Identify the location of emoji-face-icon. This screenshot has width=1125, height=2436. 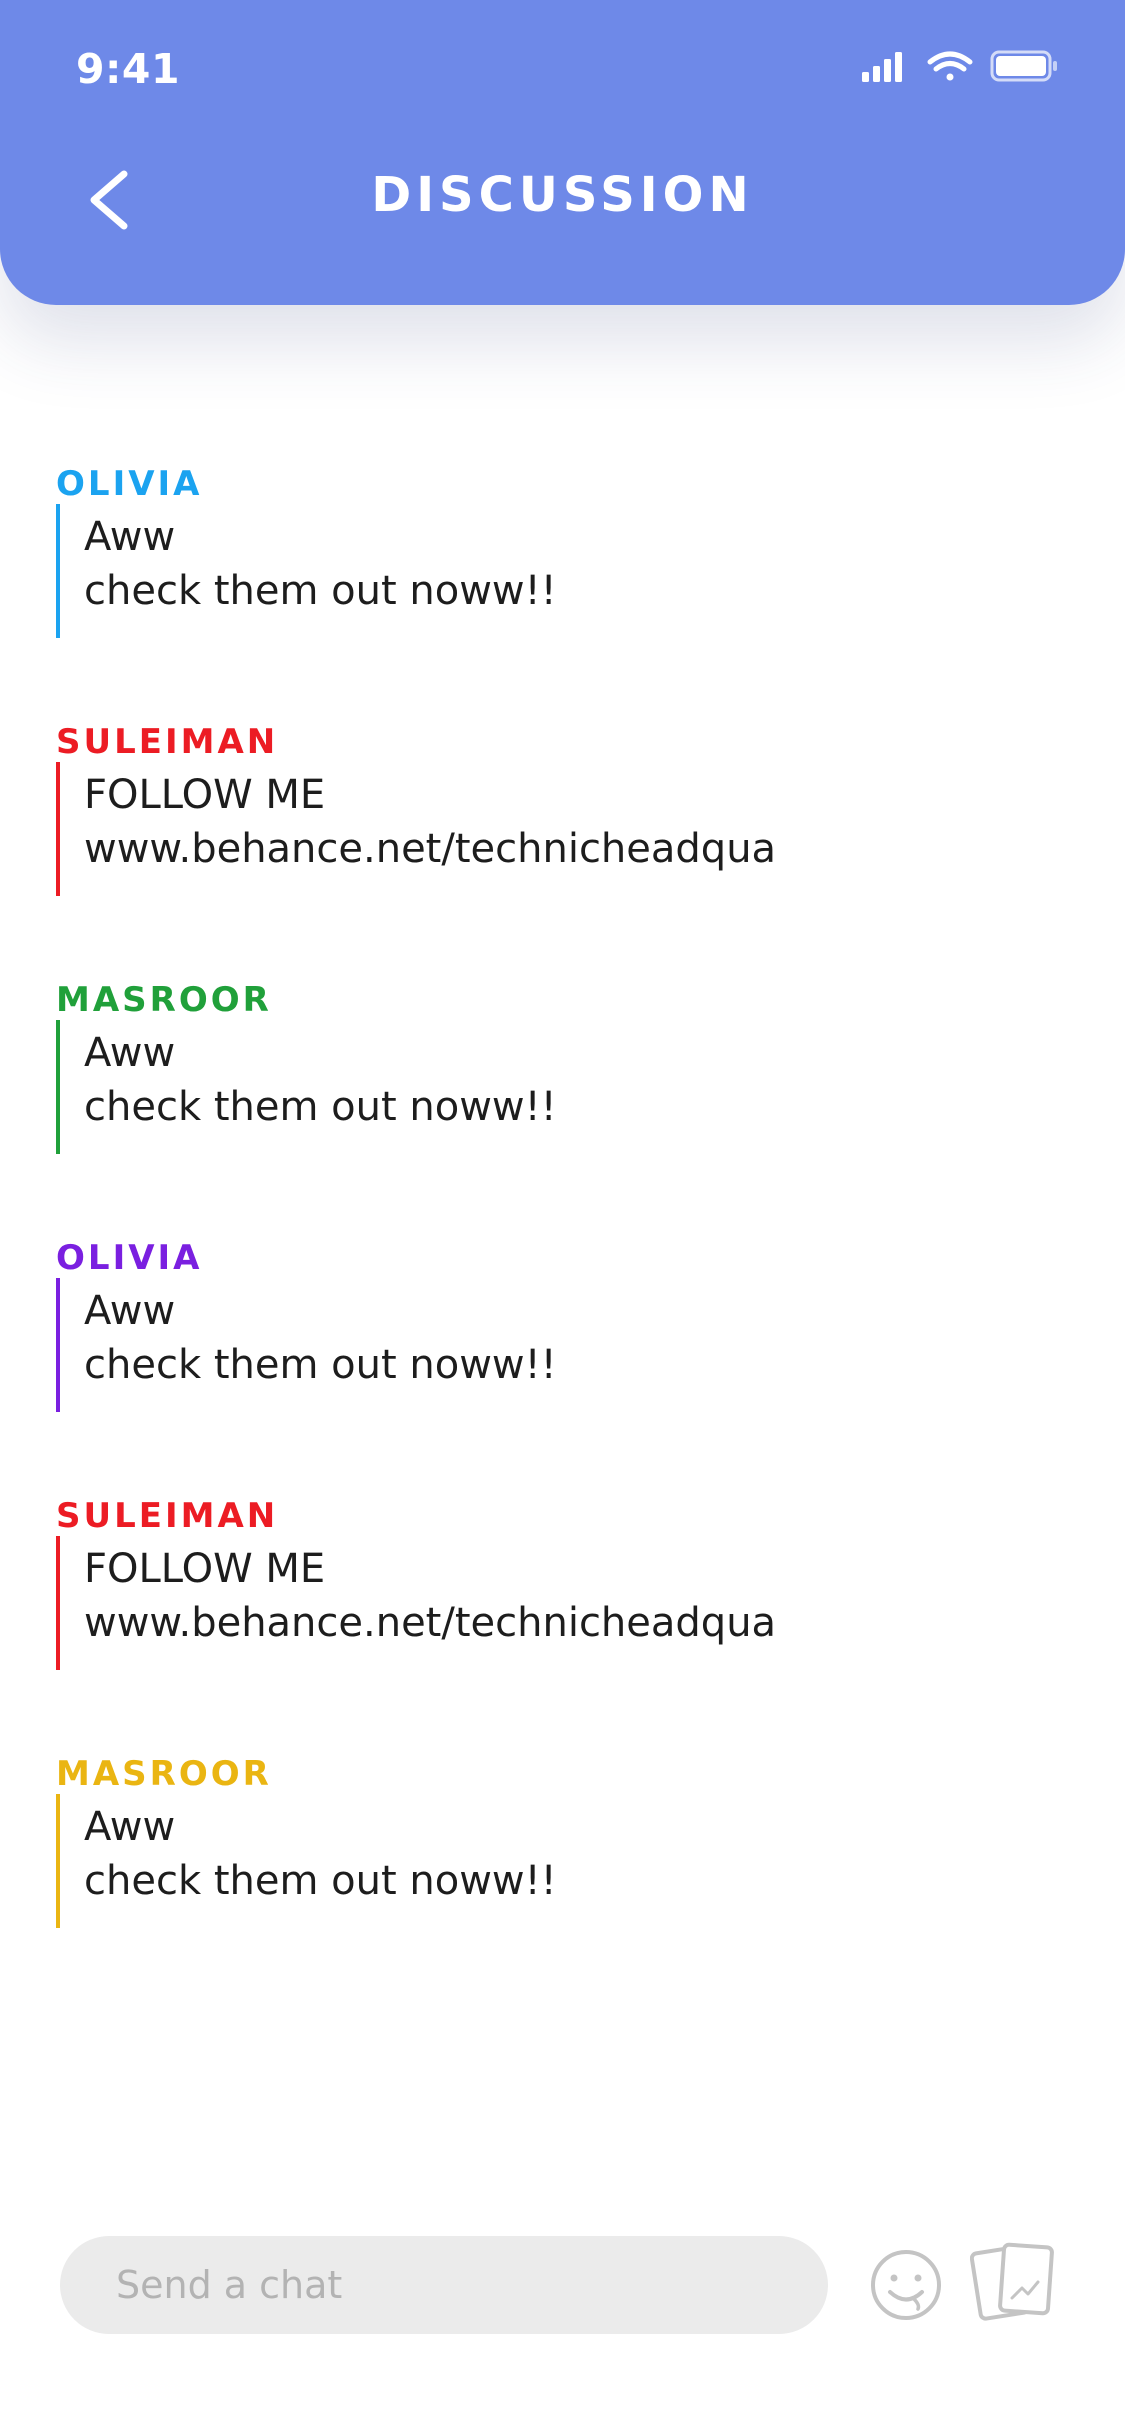
(906, 2285).